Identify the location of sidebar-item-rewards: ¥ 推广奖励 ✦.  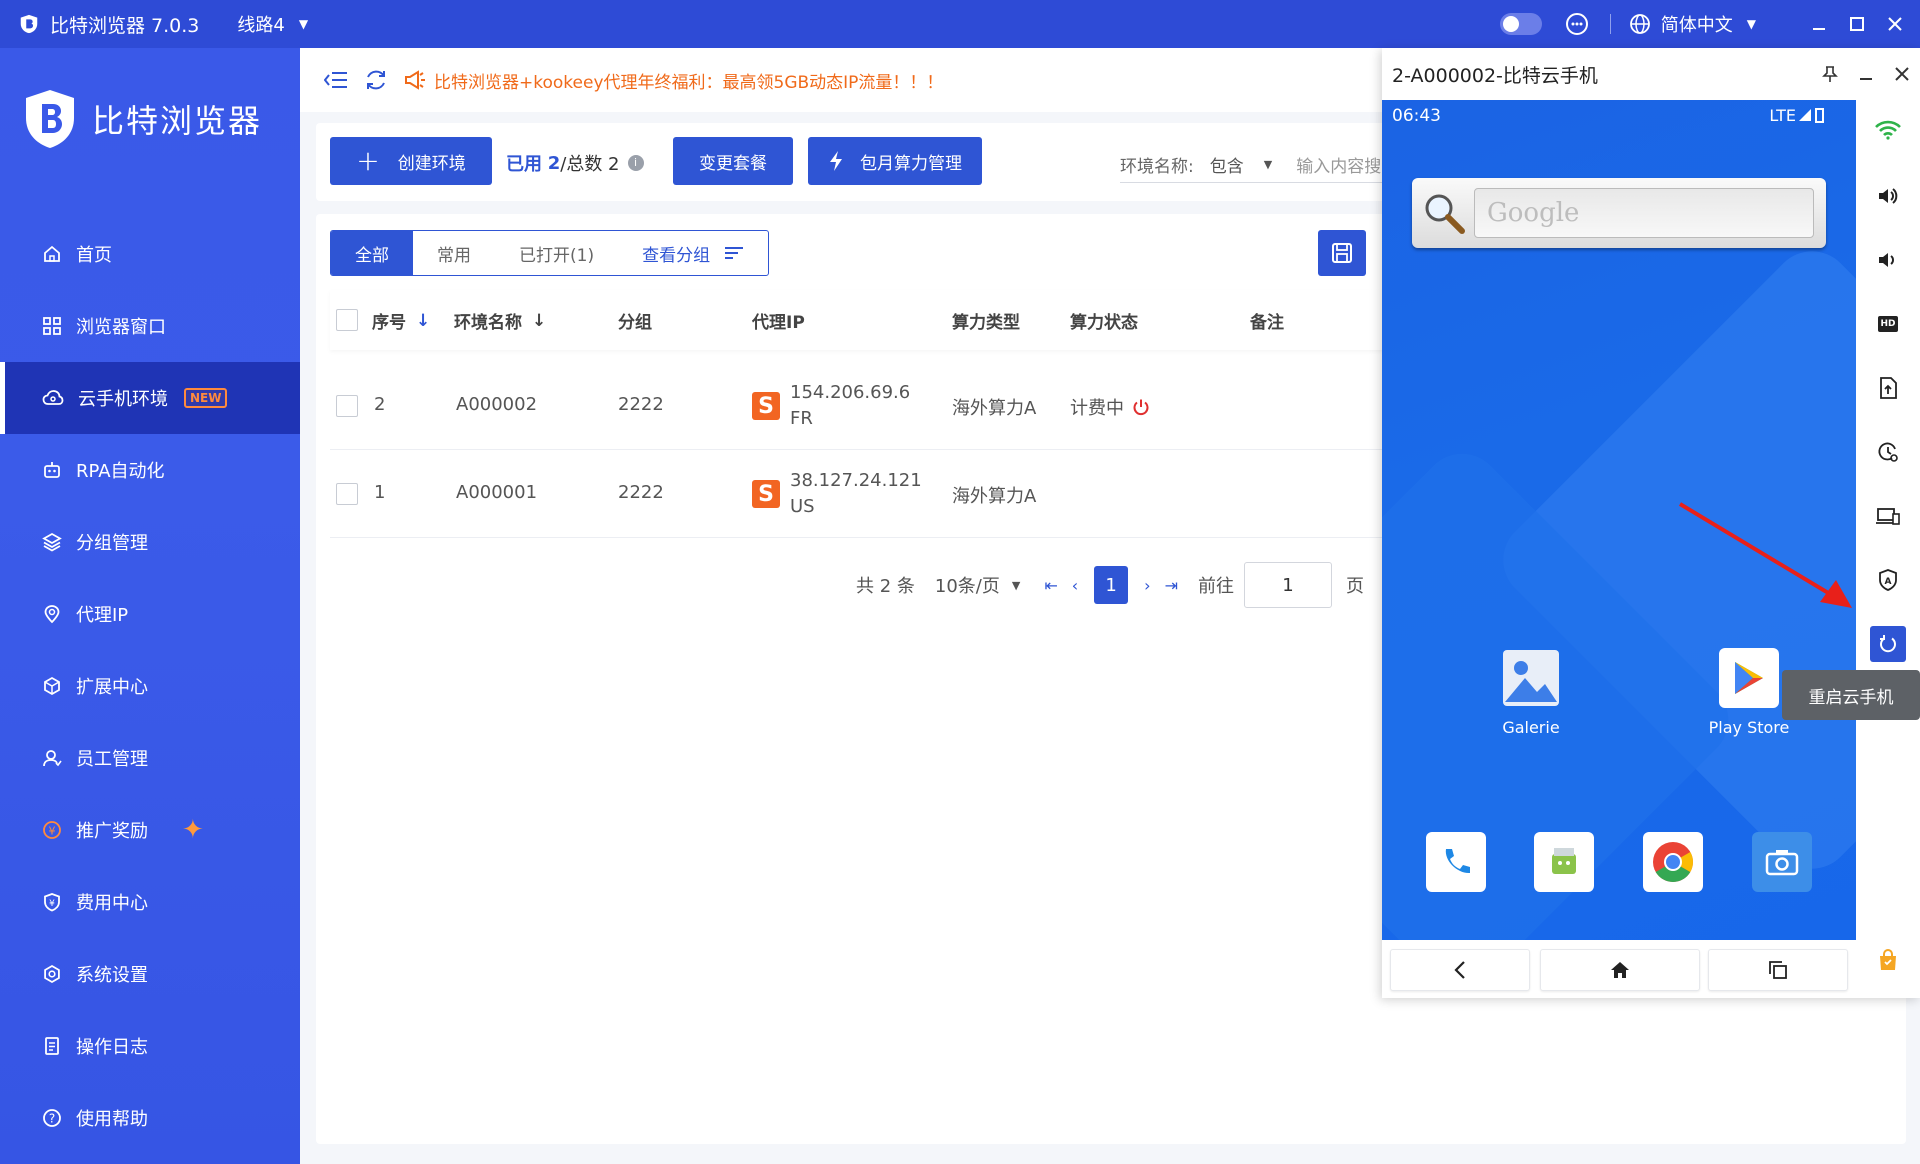
(150, 830).